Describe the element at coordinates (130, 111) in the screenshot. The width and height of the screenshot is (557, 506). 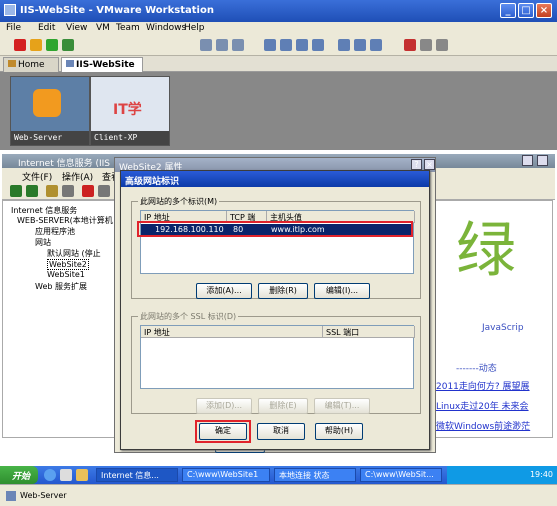
I see `thumbnail-client-xp: IT学 Client-XP` at that location.